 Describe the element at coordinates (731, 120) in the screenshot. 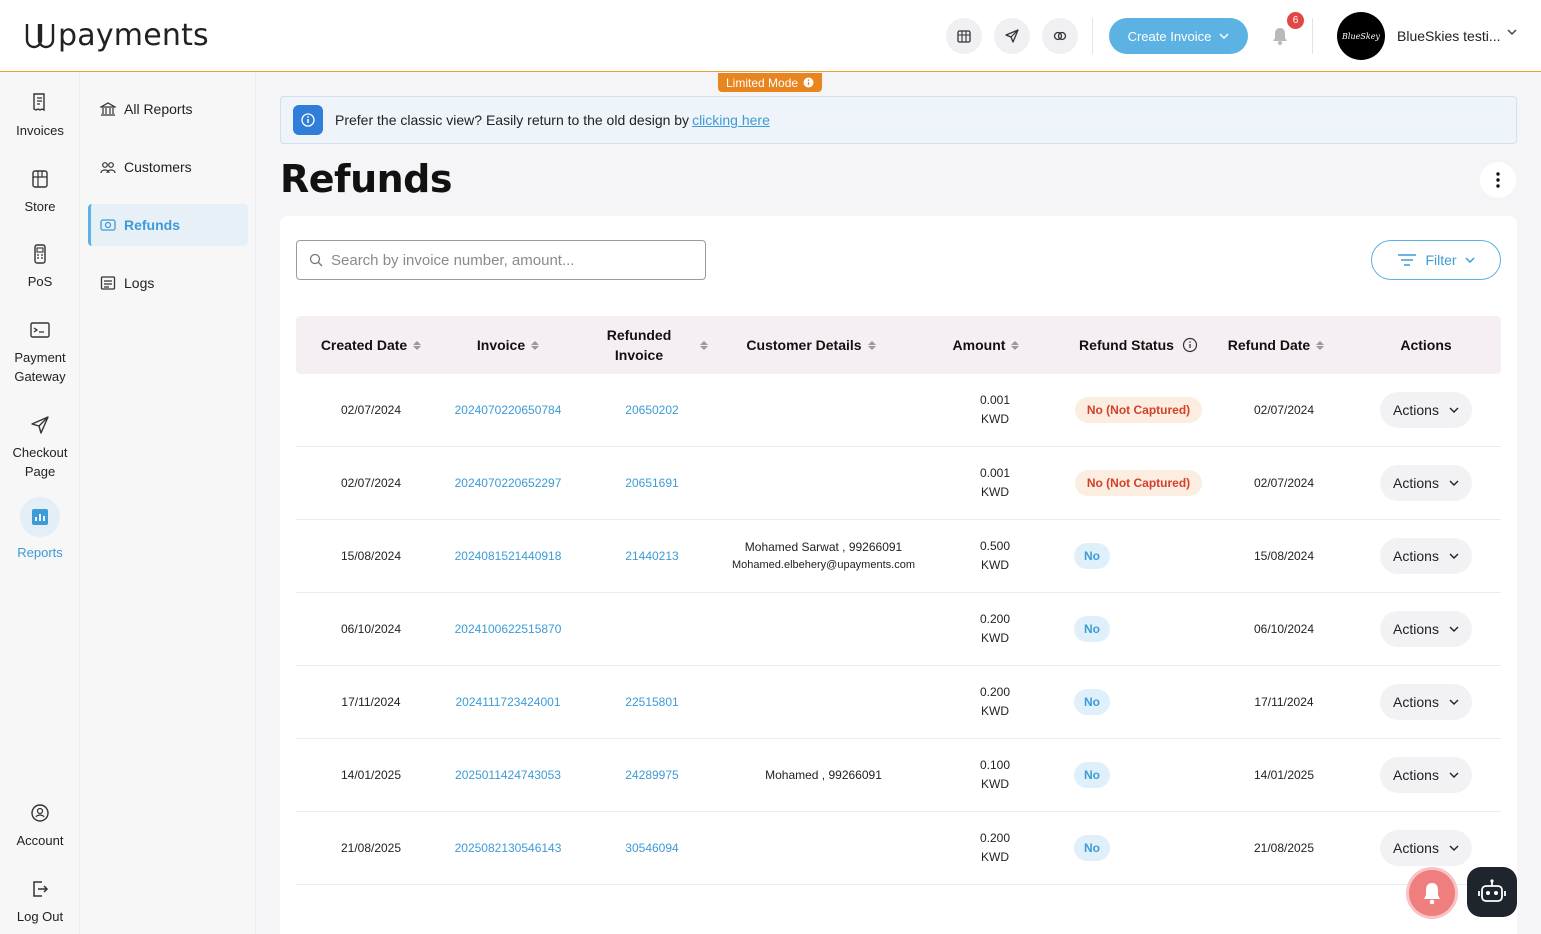

I see `classic-view-link: clicking here` at that location.